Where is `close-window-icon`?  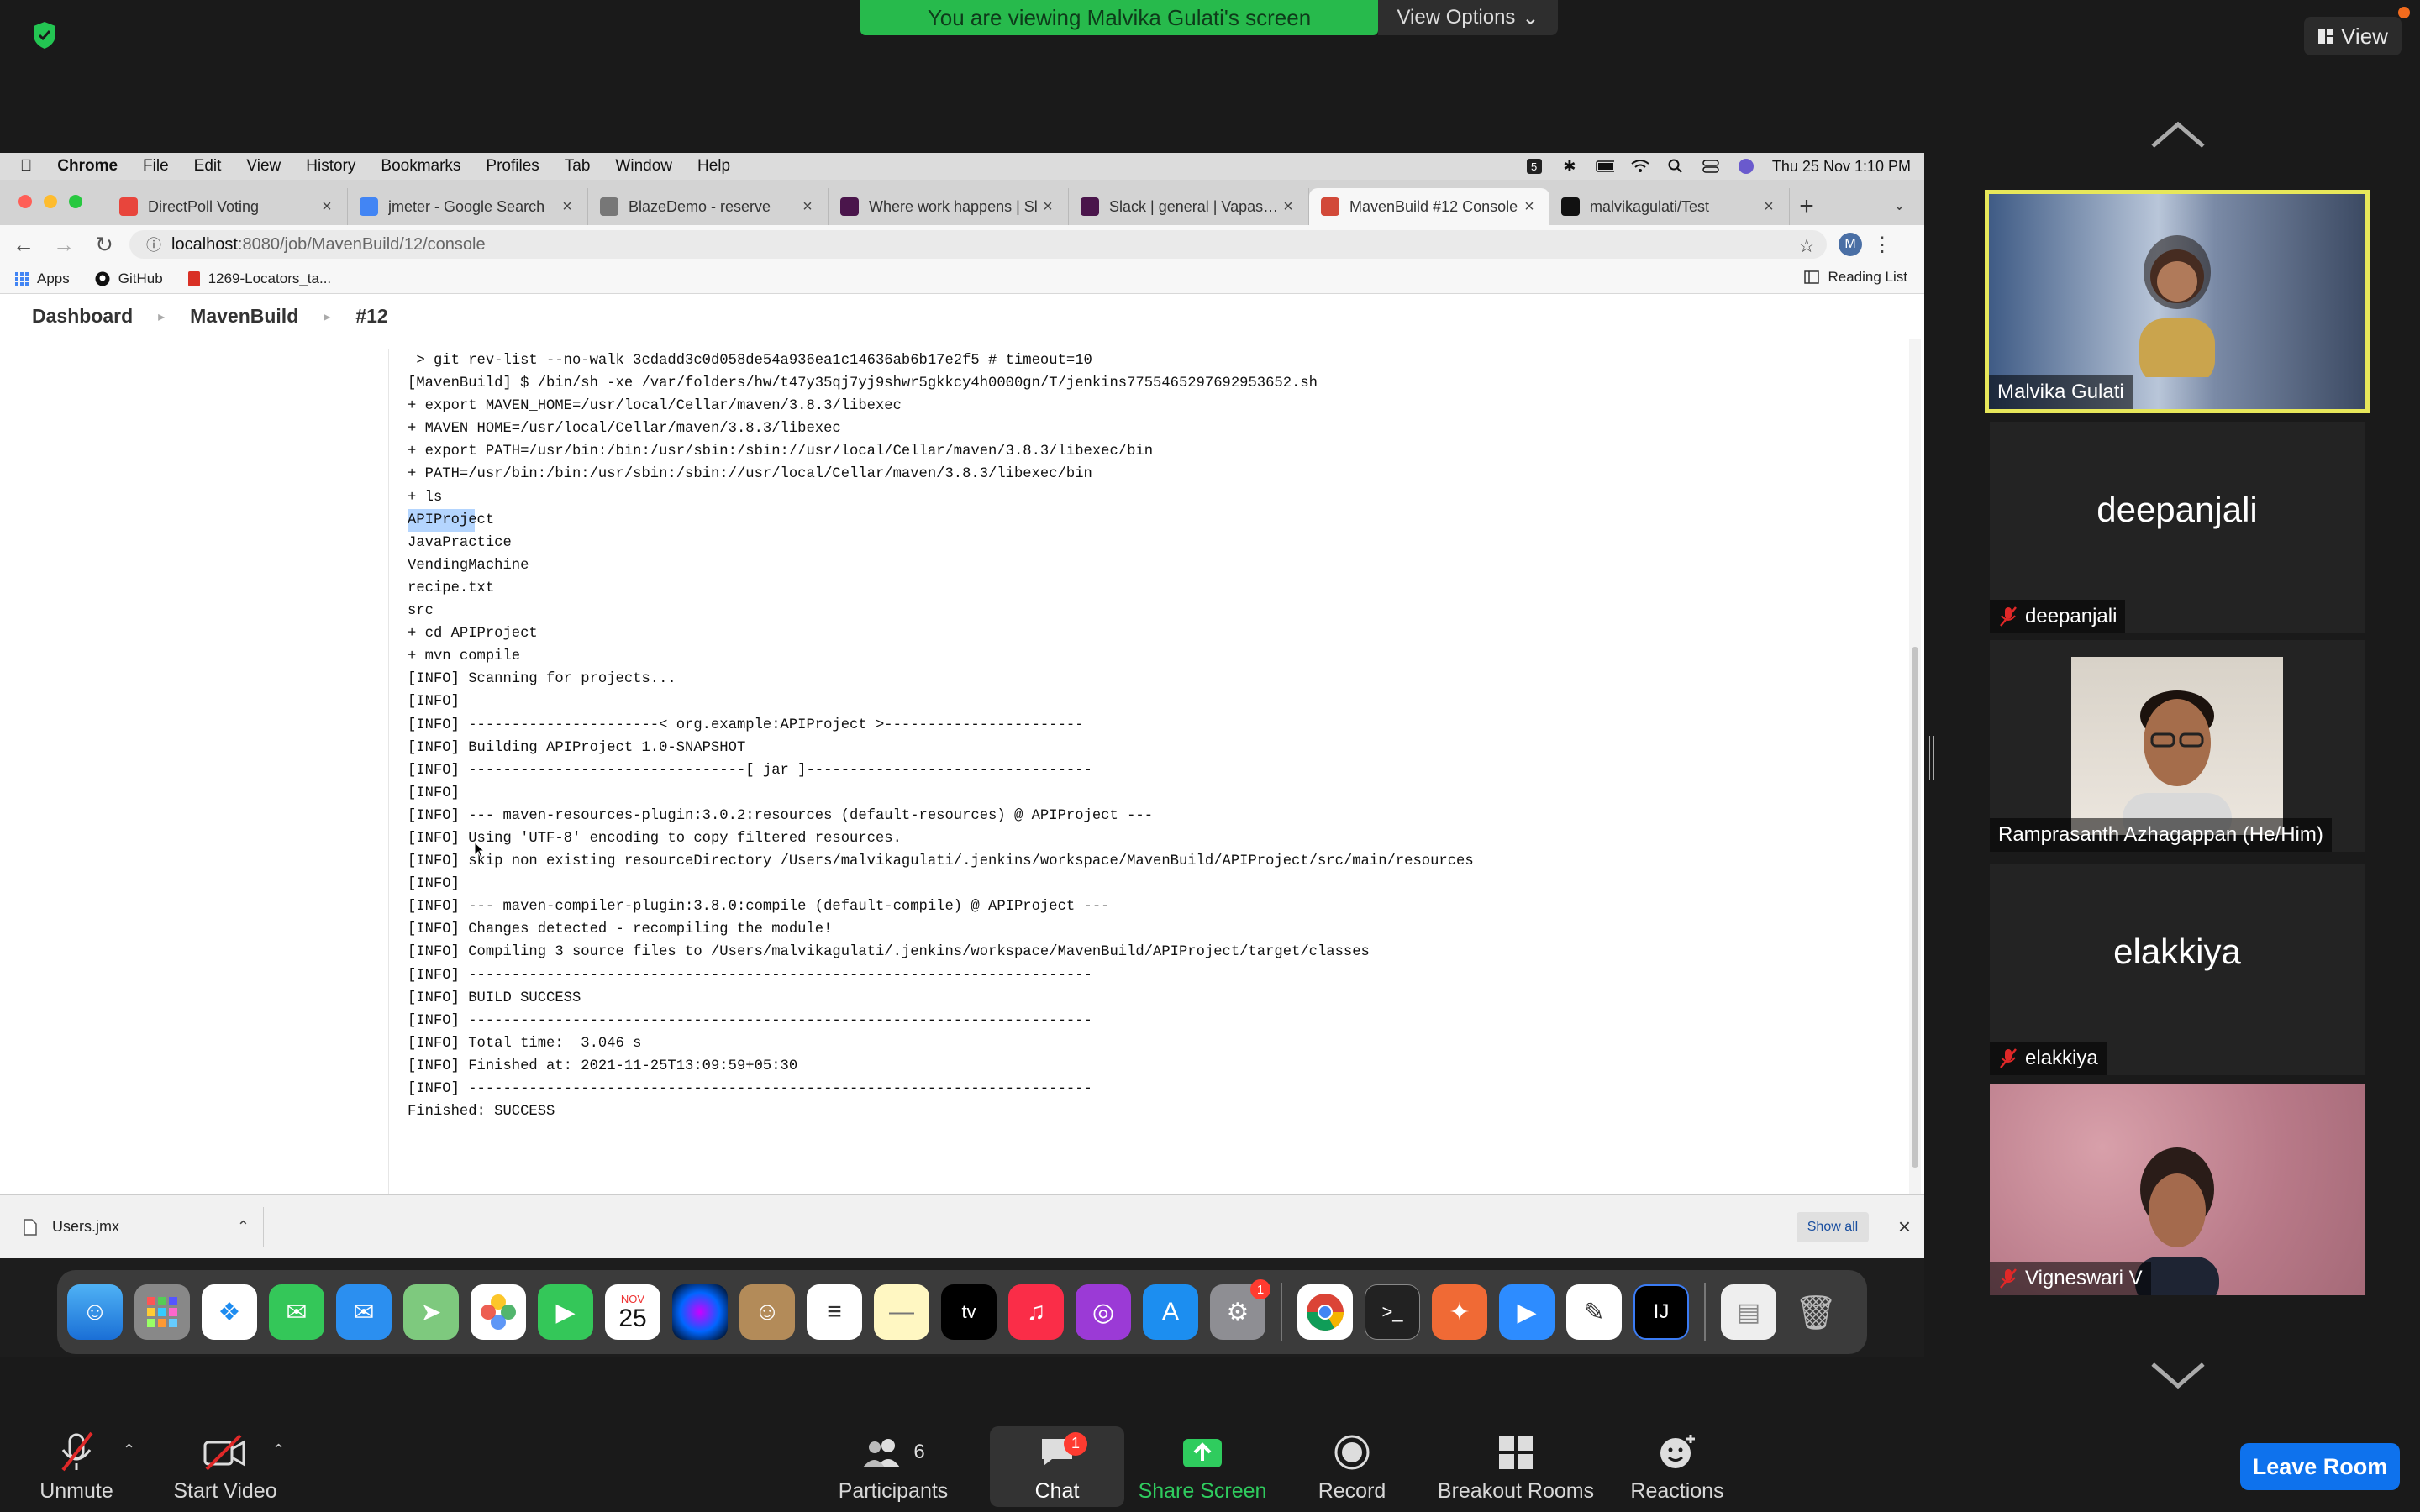 close-window-icon is located at coordinates (25, 201).